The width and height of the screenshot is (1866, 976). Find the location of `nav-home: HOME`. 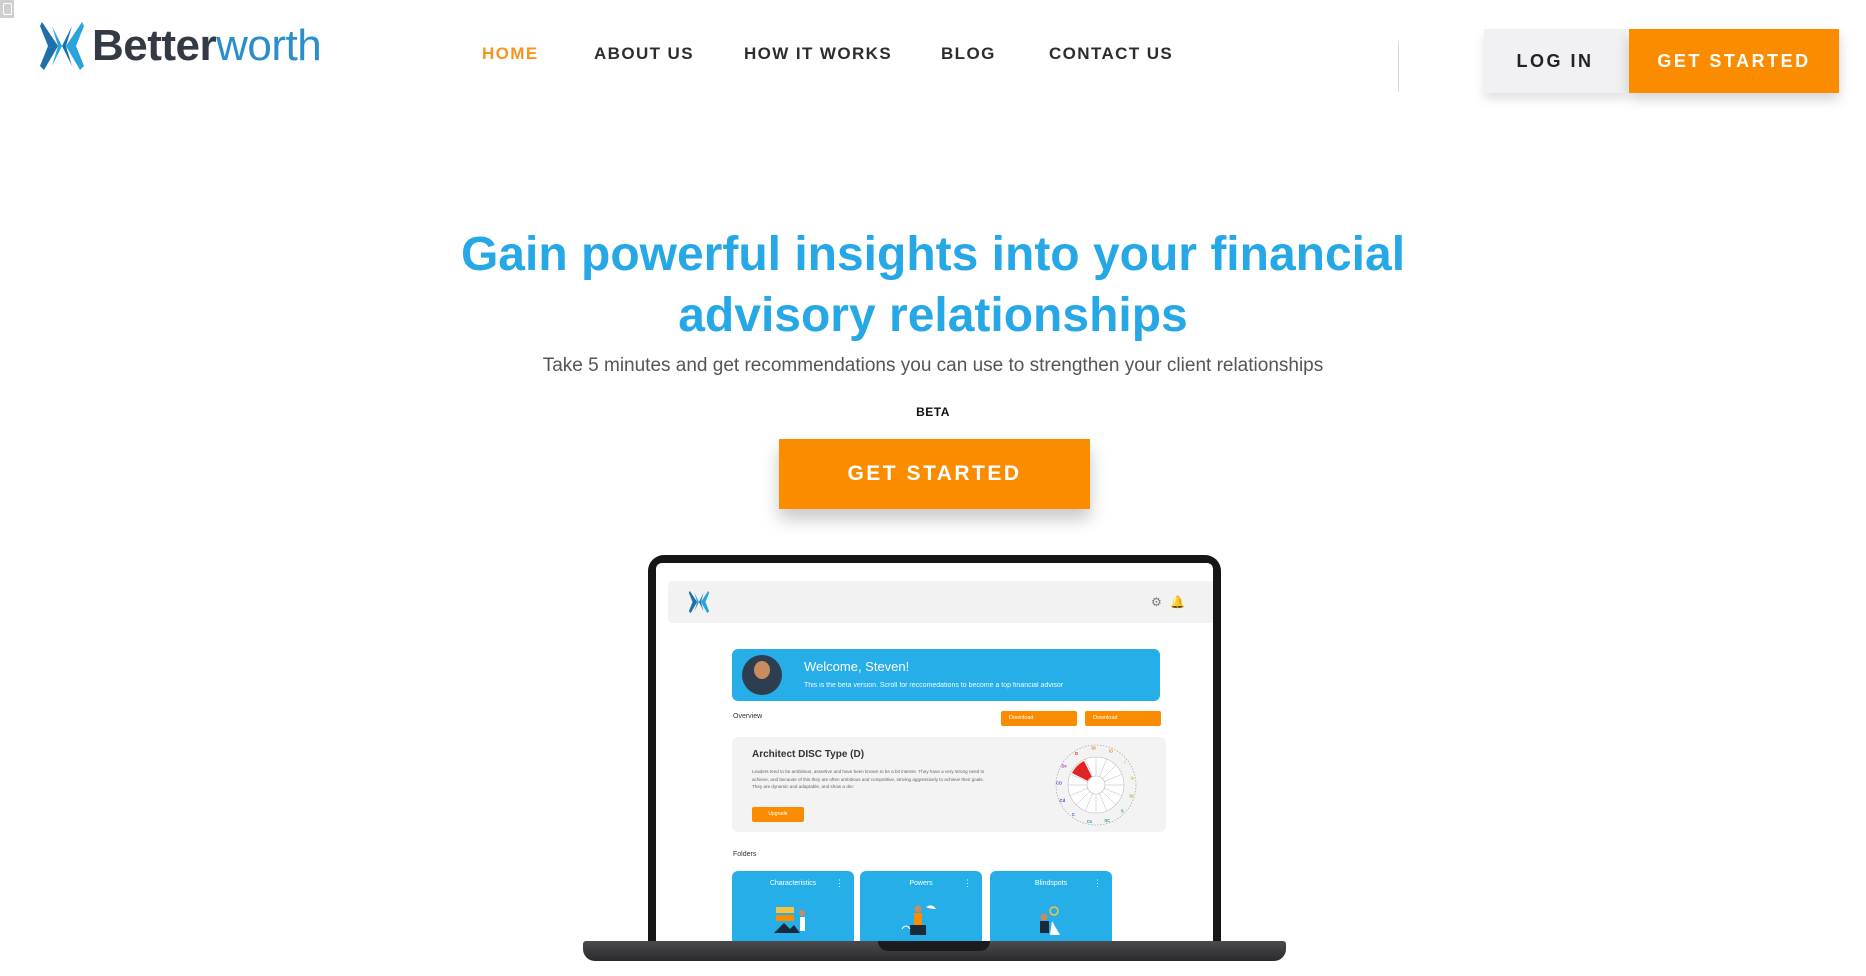

nav-home: HOME is located at coordinates (510, 54).